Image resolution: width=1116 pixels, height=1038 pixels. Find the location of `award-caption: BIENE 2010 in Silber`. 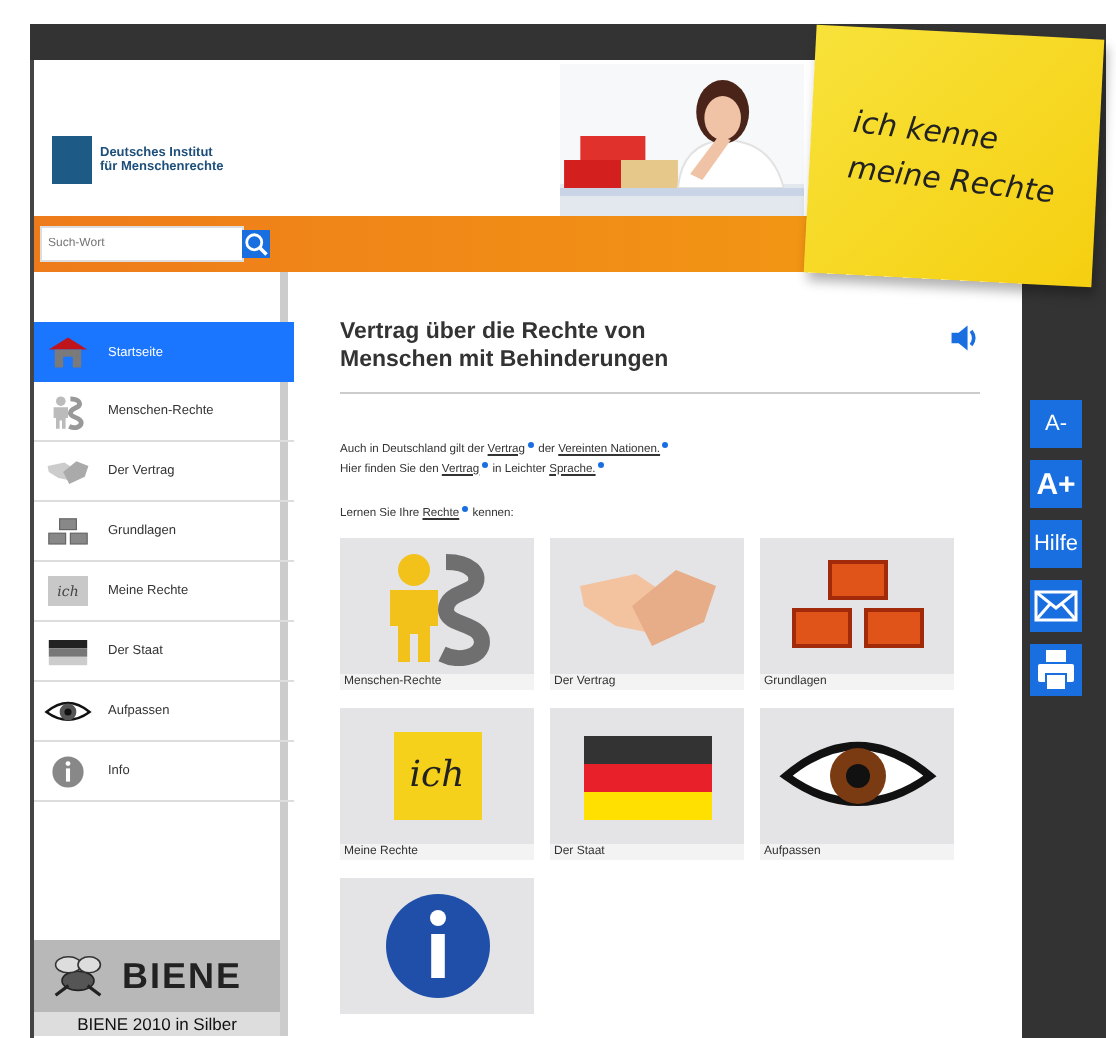

award-caption: BIENE 2010 in Silber is located at coordinates (157, 1024).